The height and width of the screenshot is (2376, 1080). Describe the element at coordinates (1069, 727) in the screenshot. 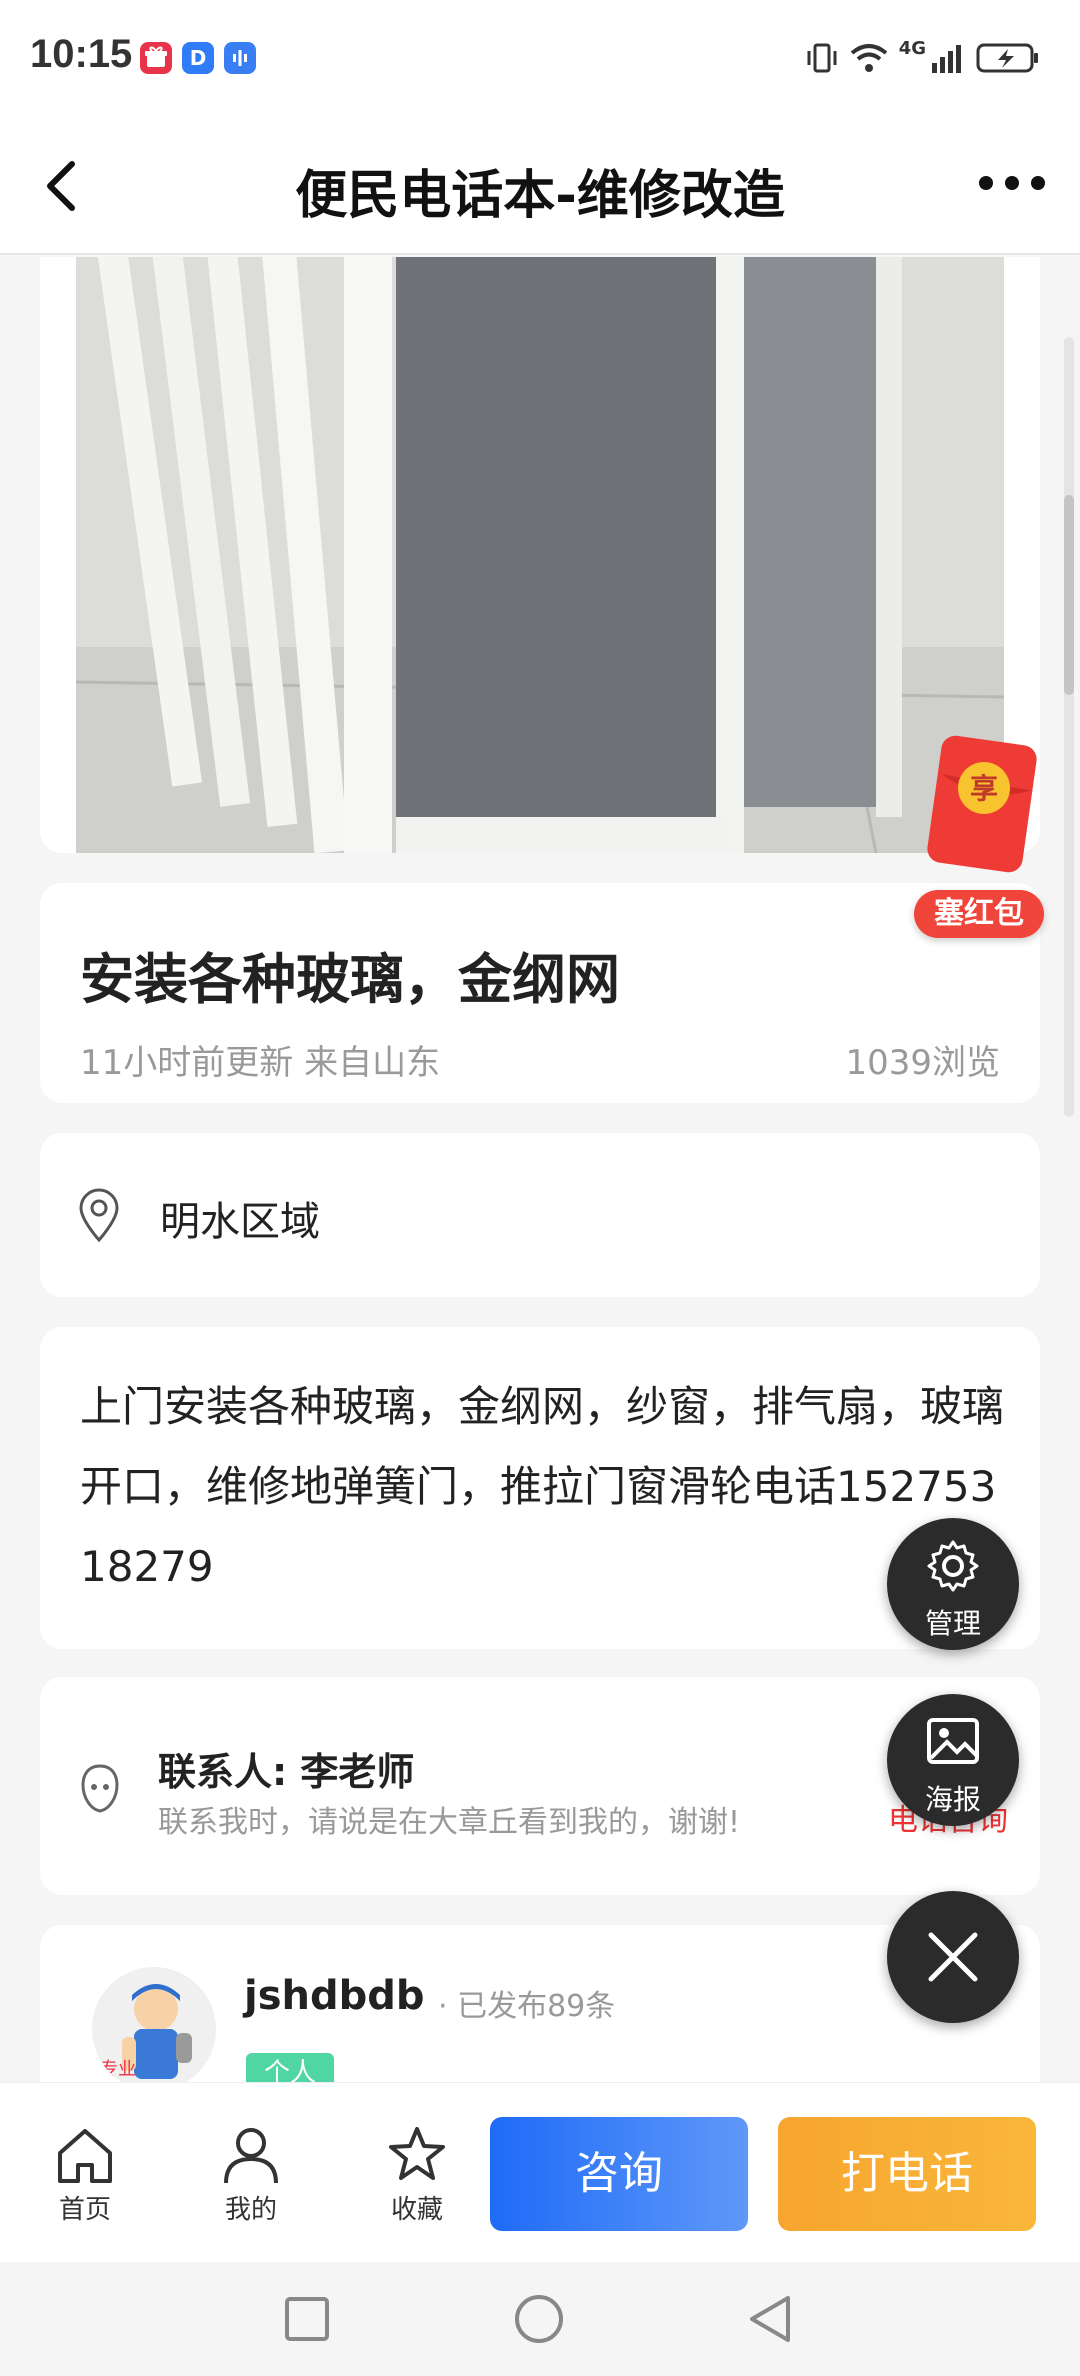

I see `scrollbar-track` at that location.